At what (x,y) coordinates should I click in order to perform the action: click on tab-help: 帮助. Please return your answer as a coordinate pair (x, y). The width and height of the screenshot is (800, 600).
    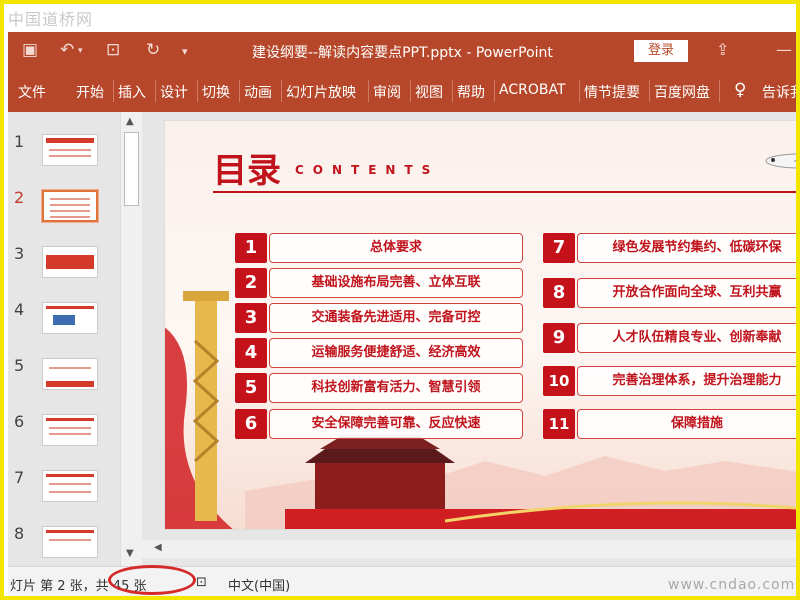
    Looking at the image, I should click on (471, 92).